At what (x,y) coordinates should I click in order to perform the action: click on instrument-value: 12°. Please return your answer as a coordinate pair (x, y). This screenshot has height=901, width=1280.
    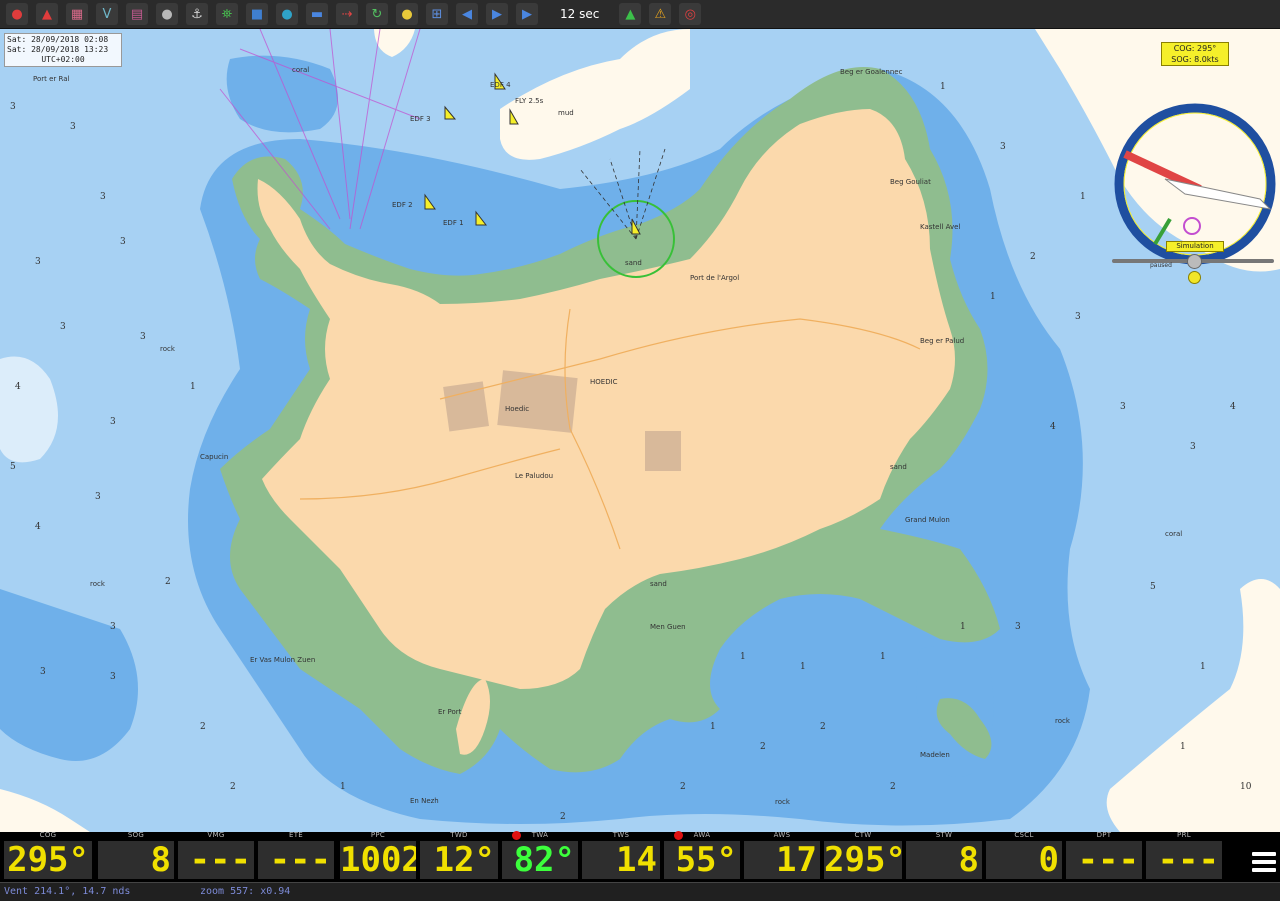
    Looking at the image, I should click on (459, 860).